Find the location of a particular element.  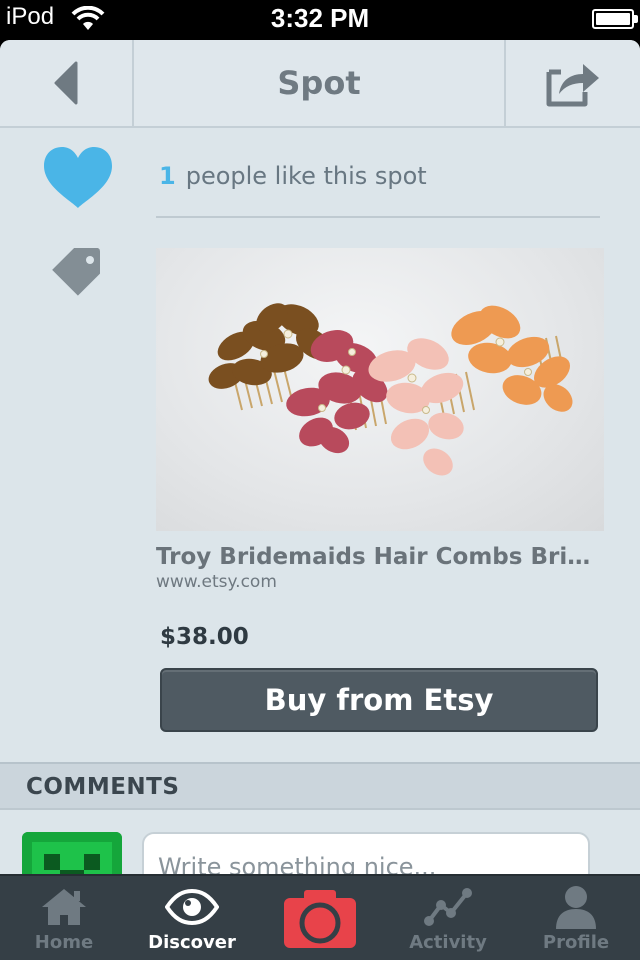

creeper-avatar-icon is located at coordinates (72, 853).